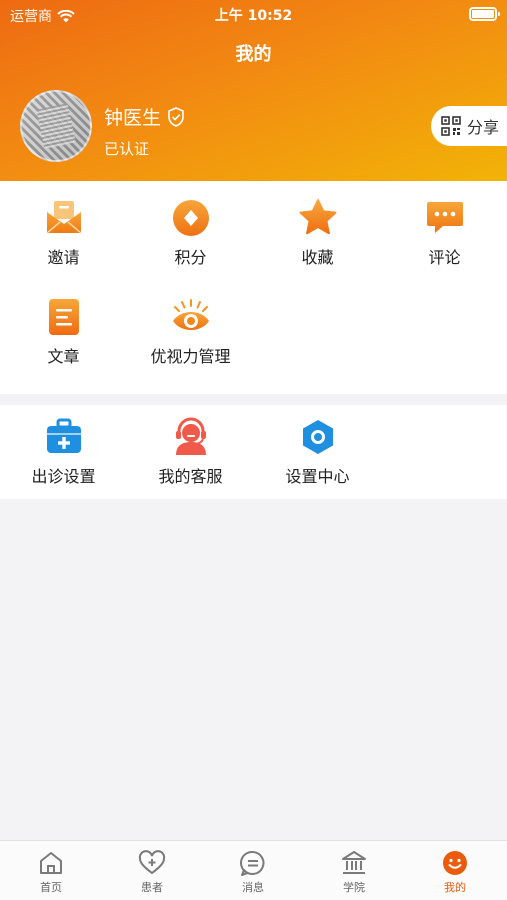 This screenshot has height=900, width=507. I want to click on invite-envelope-icon, so click(63, 217).